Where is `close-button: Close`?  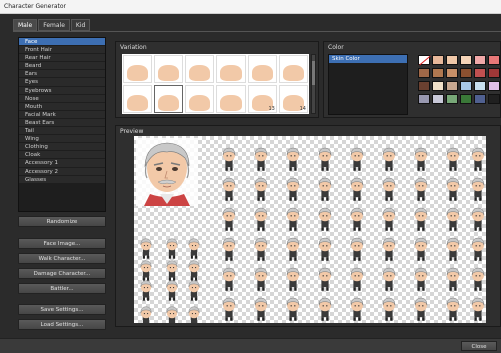
close-button: Close is located at coordinates (479, 346).